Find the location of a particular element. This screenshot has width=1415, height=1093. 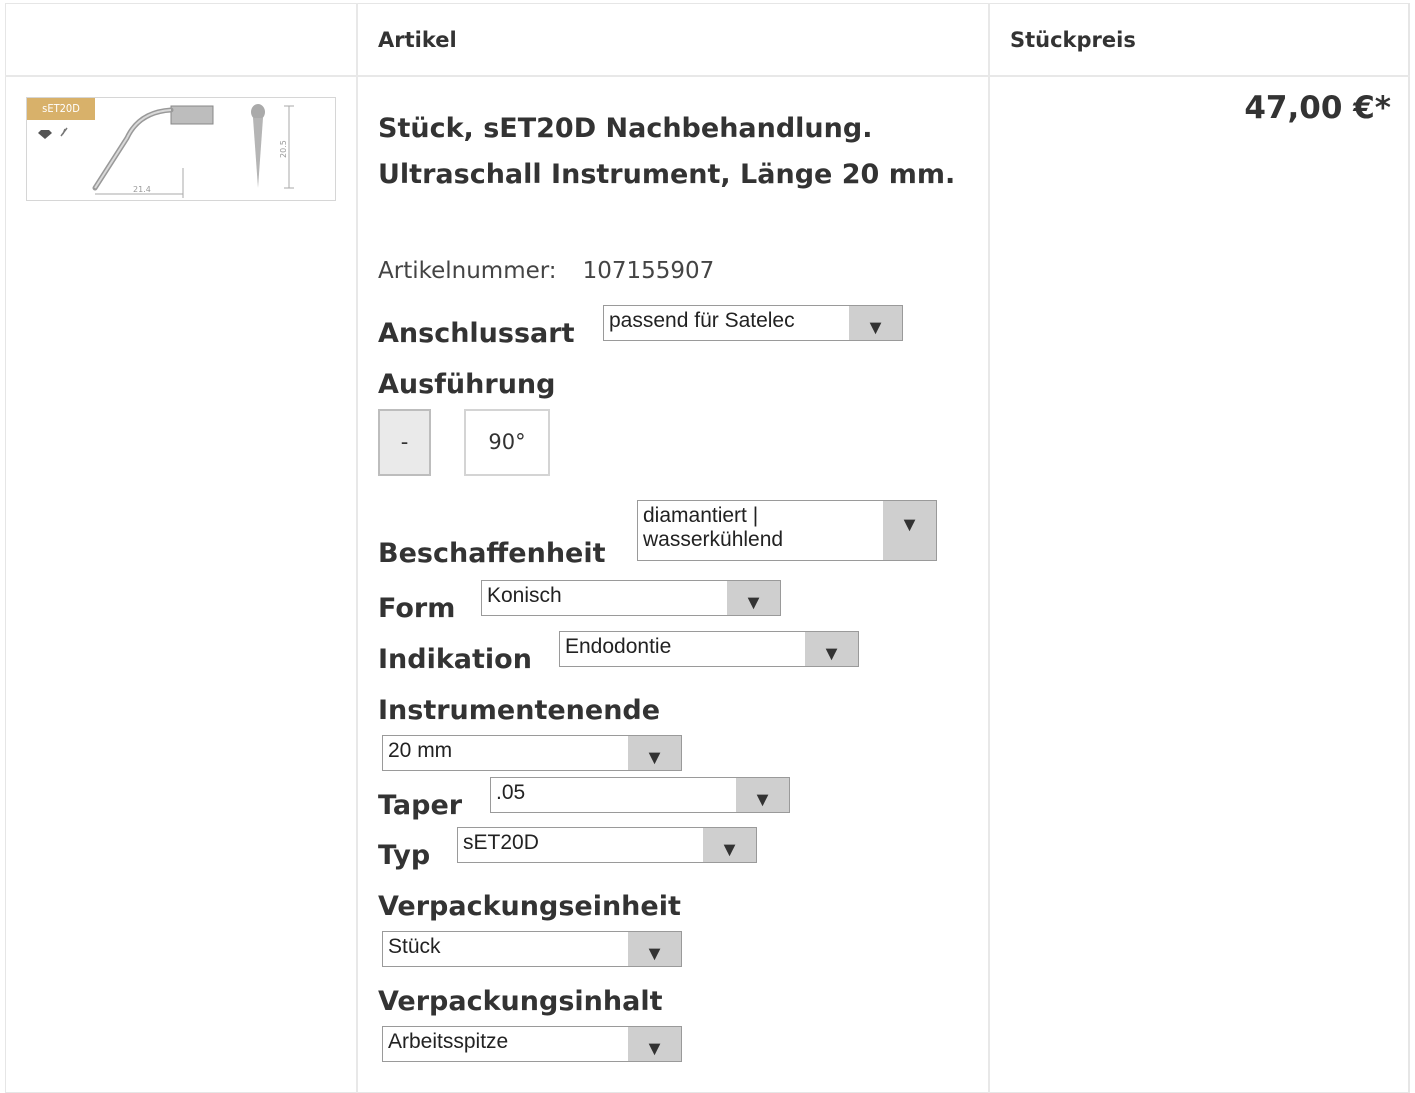

article-number-row: Artikelnummer: 107155907 is located at coordinates (546, 271).